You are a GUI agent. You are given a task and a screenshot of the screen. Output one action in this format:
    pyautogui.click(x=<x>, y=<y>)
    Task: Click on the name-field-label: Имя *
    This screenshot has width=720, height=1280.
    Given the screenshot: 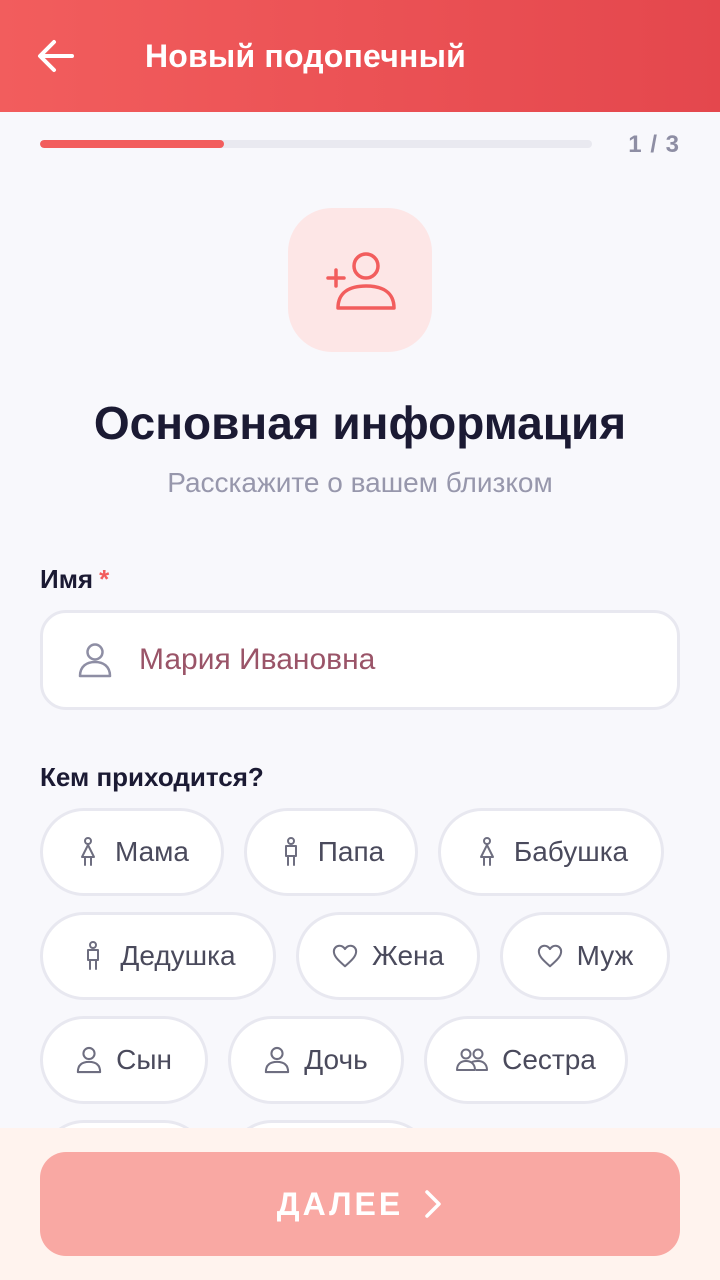 What is the action you would take?
    pyautogui.click(x=74, y=579)
    